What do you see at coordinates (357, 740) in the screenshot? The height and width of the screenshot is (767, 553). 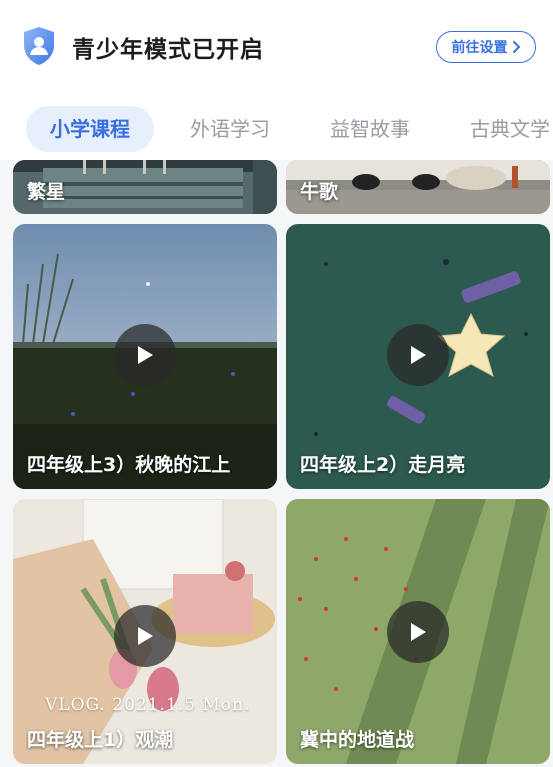 I see `video-title: 冀中的地道战` at bounding box center [357, 740].